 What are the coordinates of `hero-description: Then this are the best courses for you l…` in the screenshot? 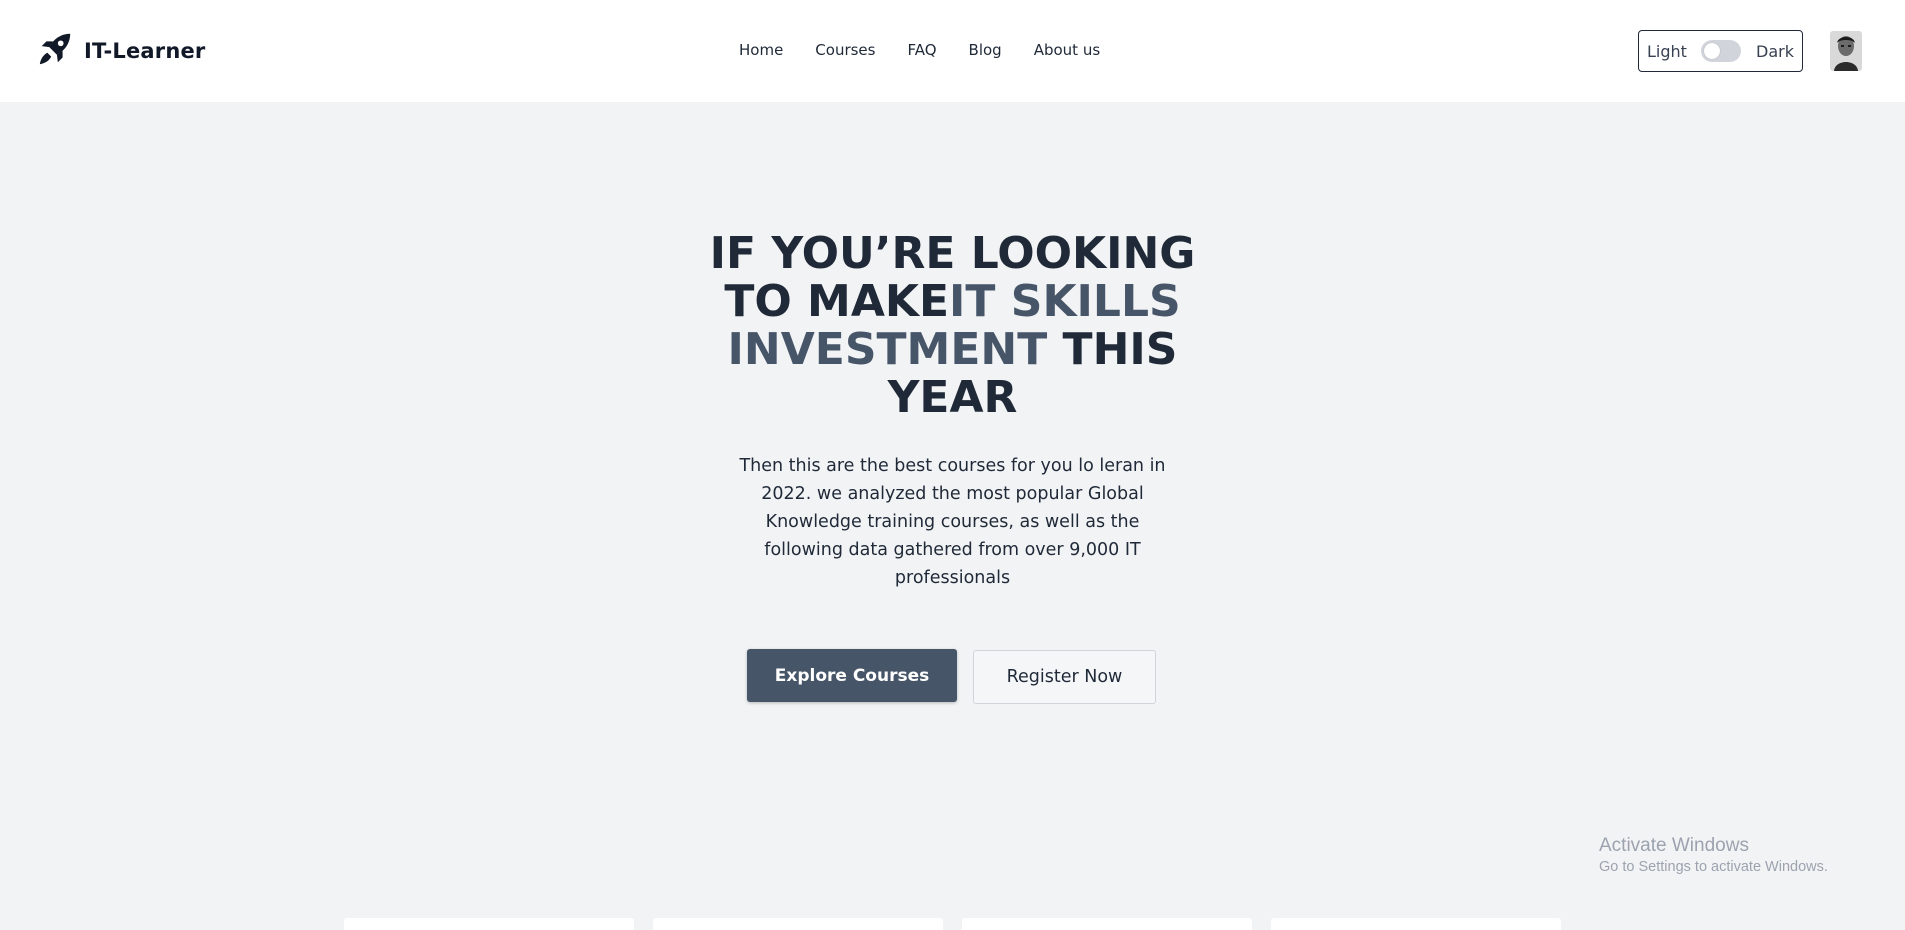 It's located at (952, 522).